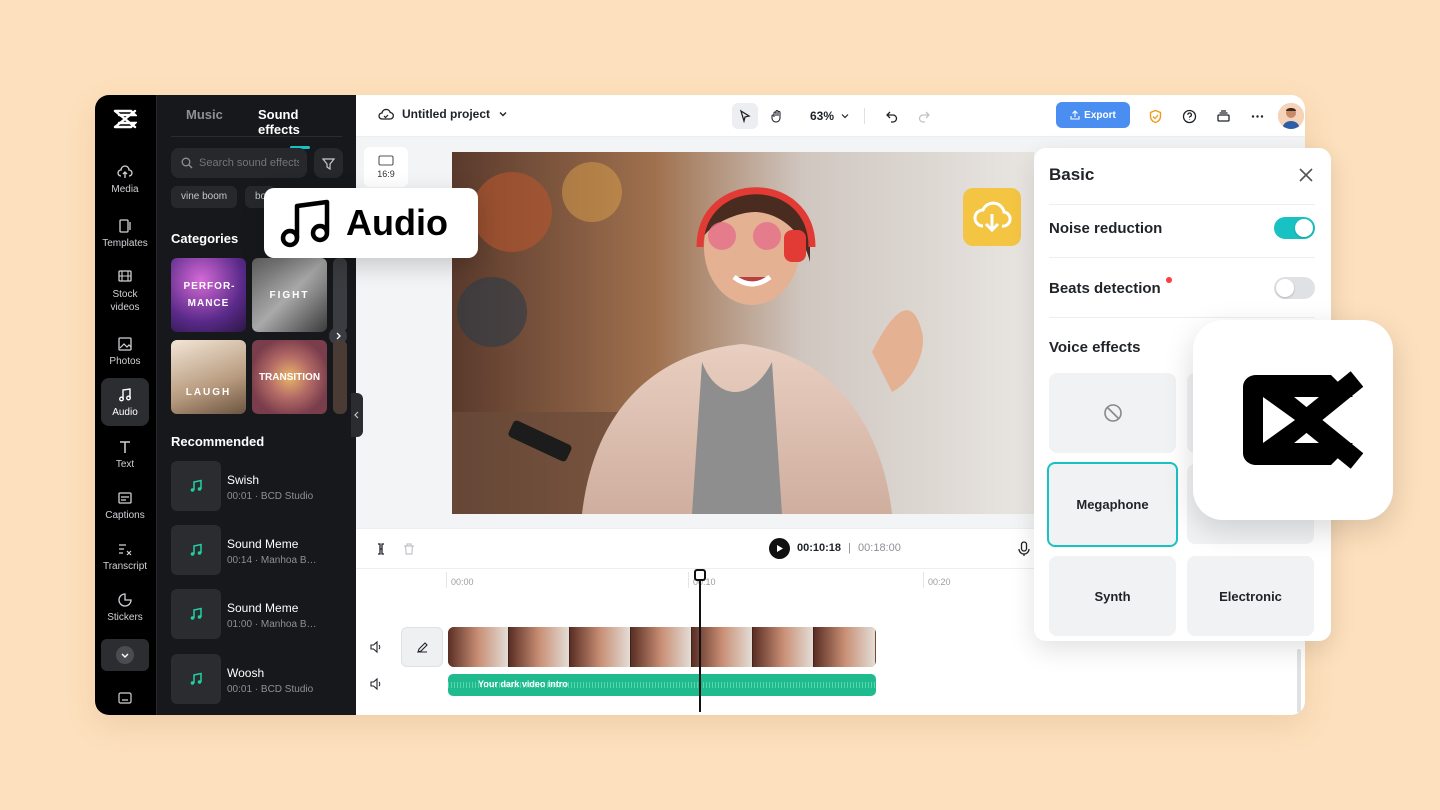 Image resolution: width=1440 pixels, height=810 pixels. Describe the element at coordinates (662, 647) in the screenshot. I see `video-track-clip` at that location.